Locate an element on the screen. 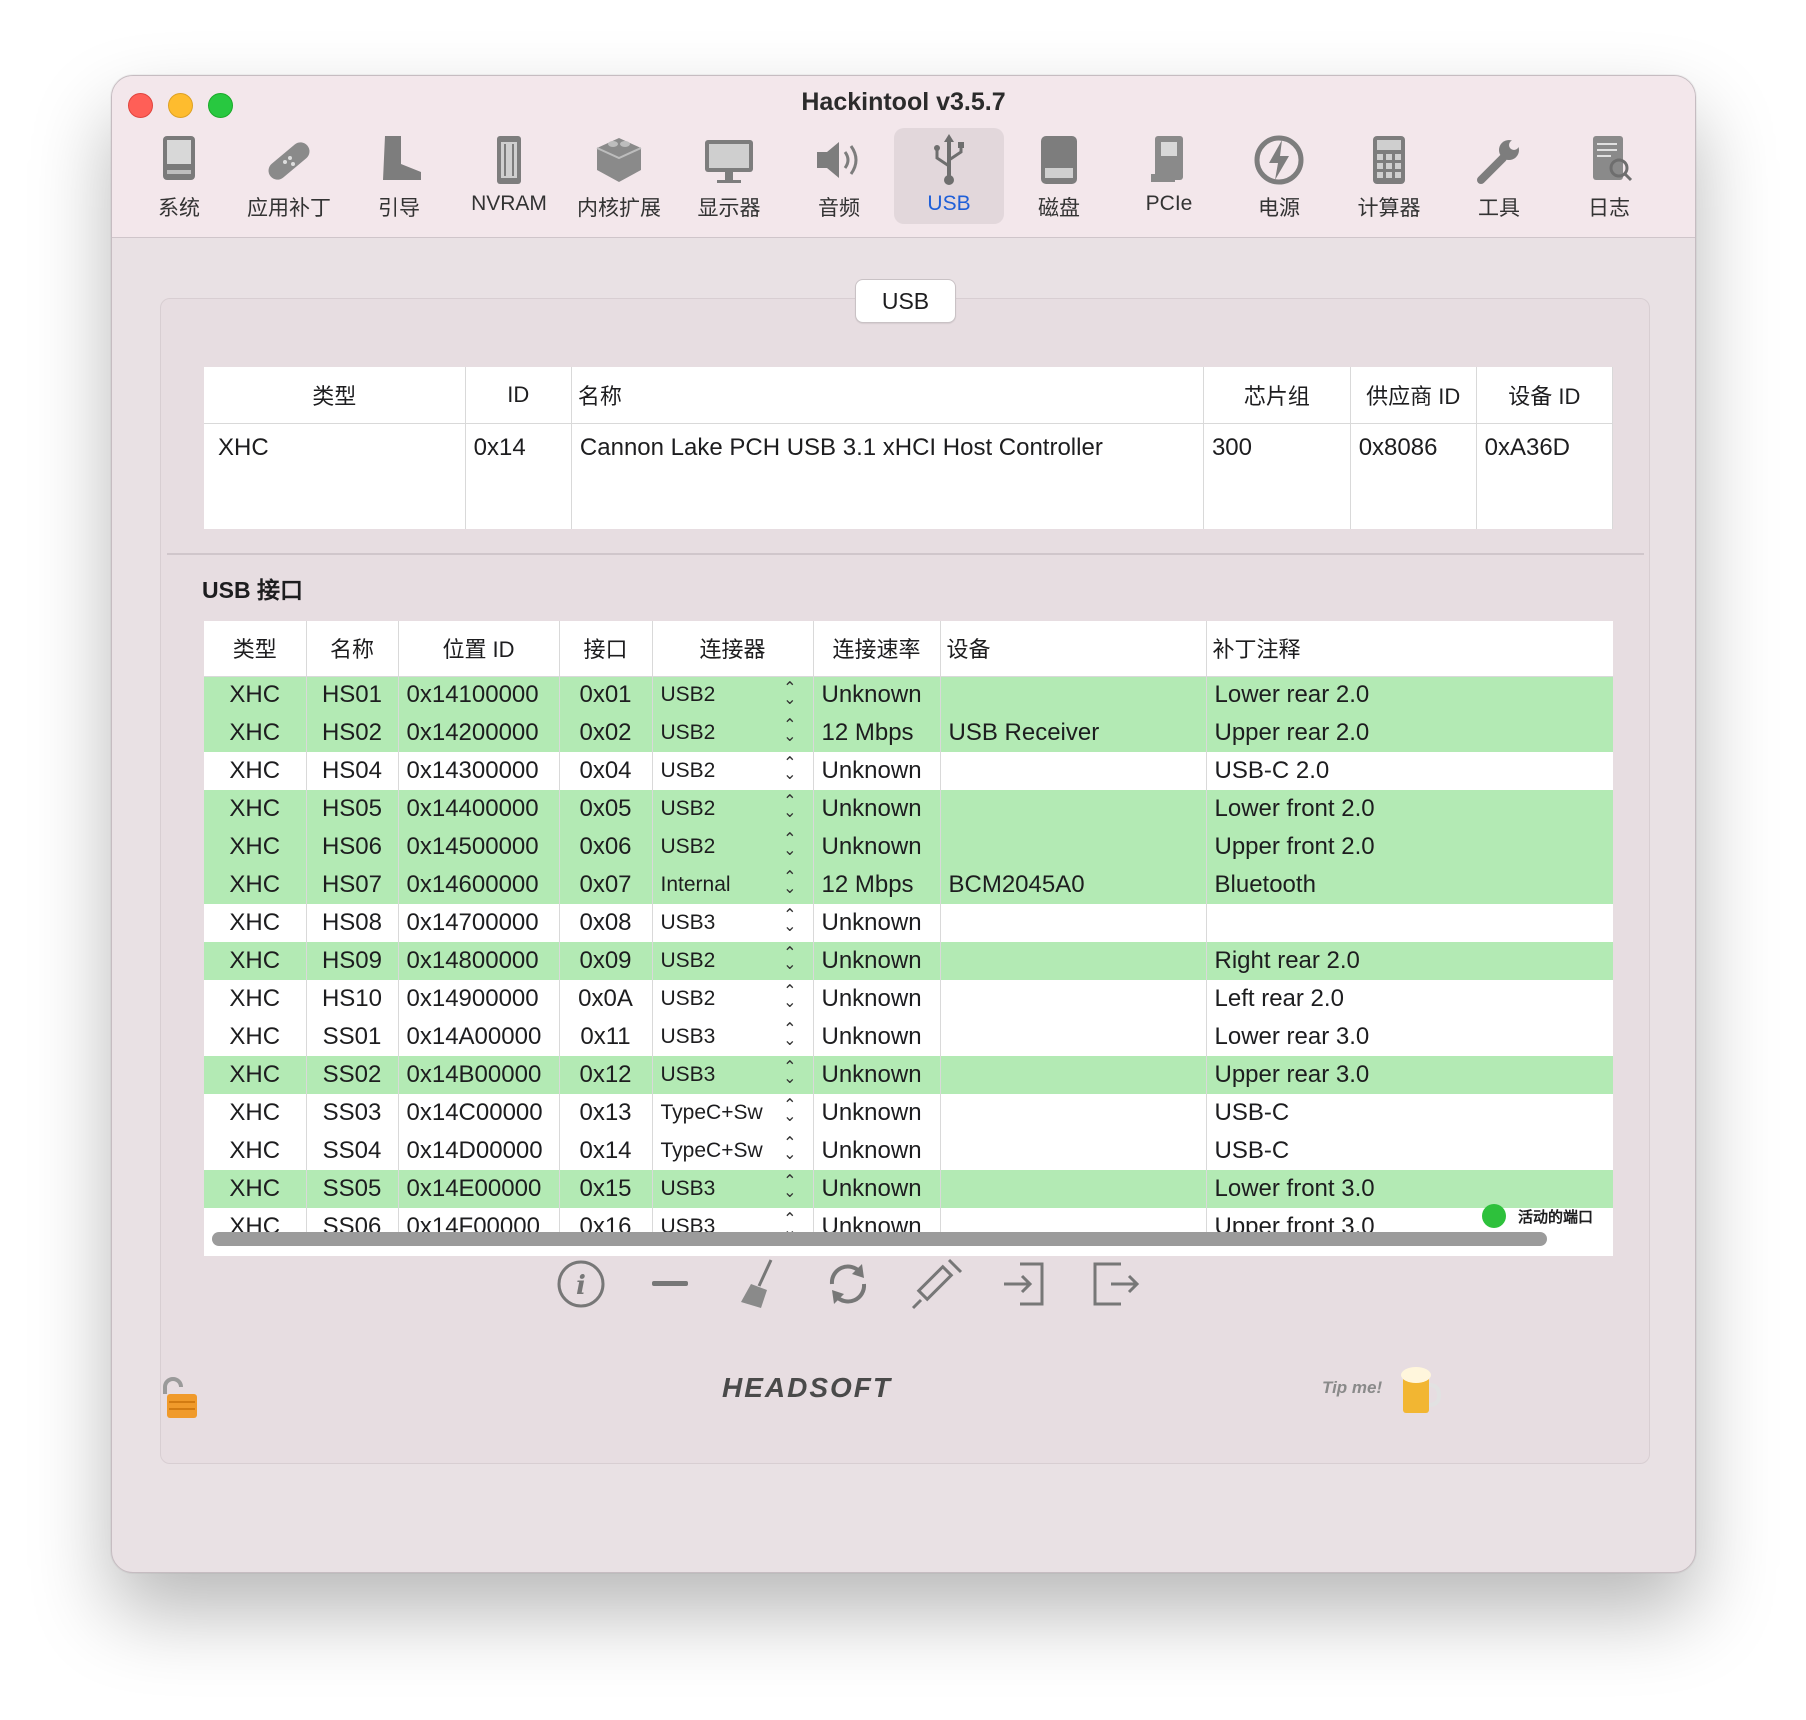 The width and height of the screenshot is (1806, 1720). col-device-id: 设备 ID is located at coordinates (1545, 395).